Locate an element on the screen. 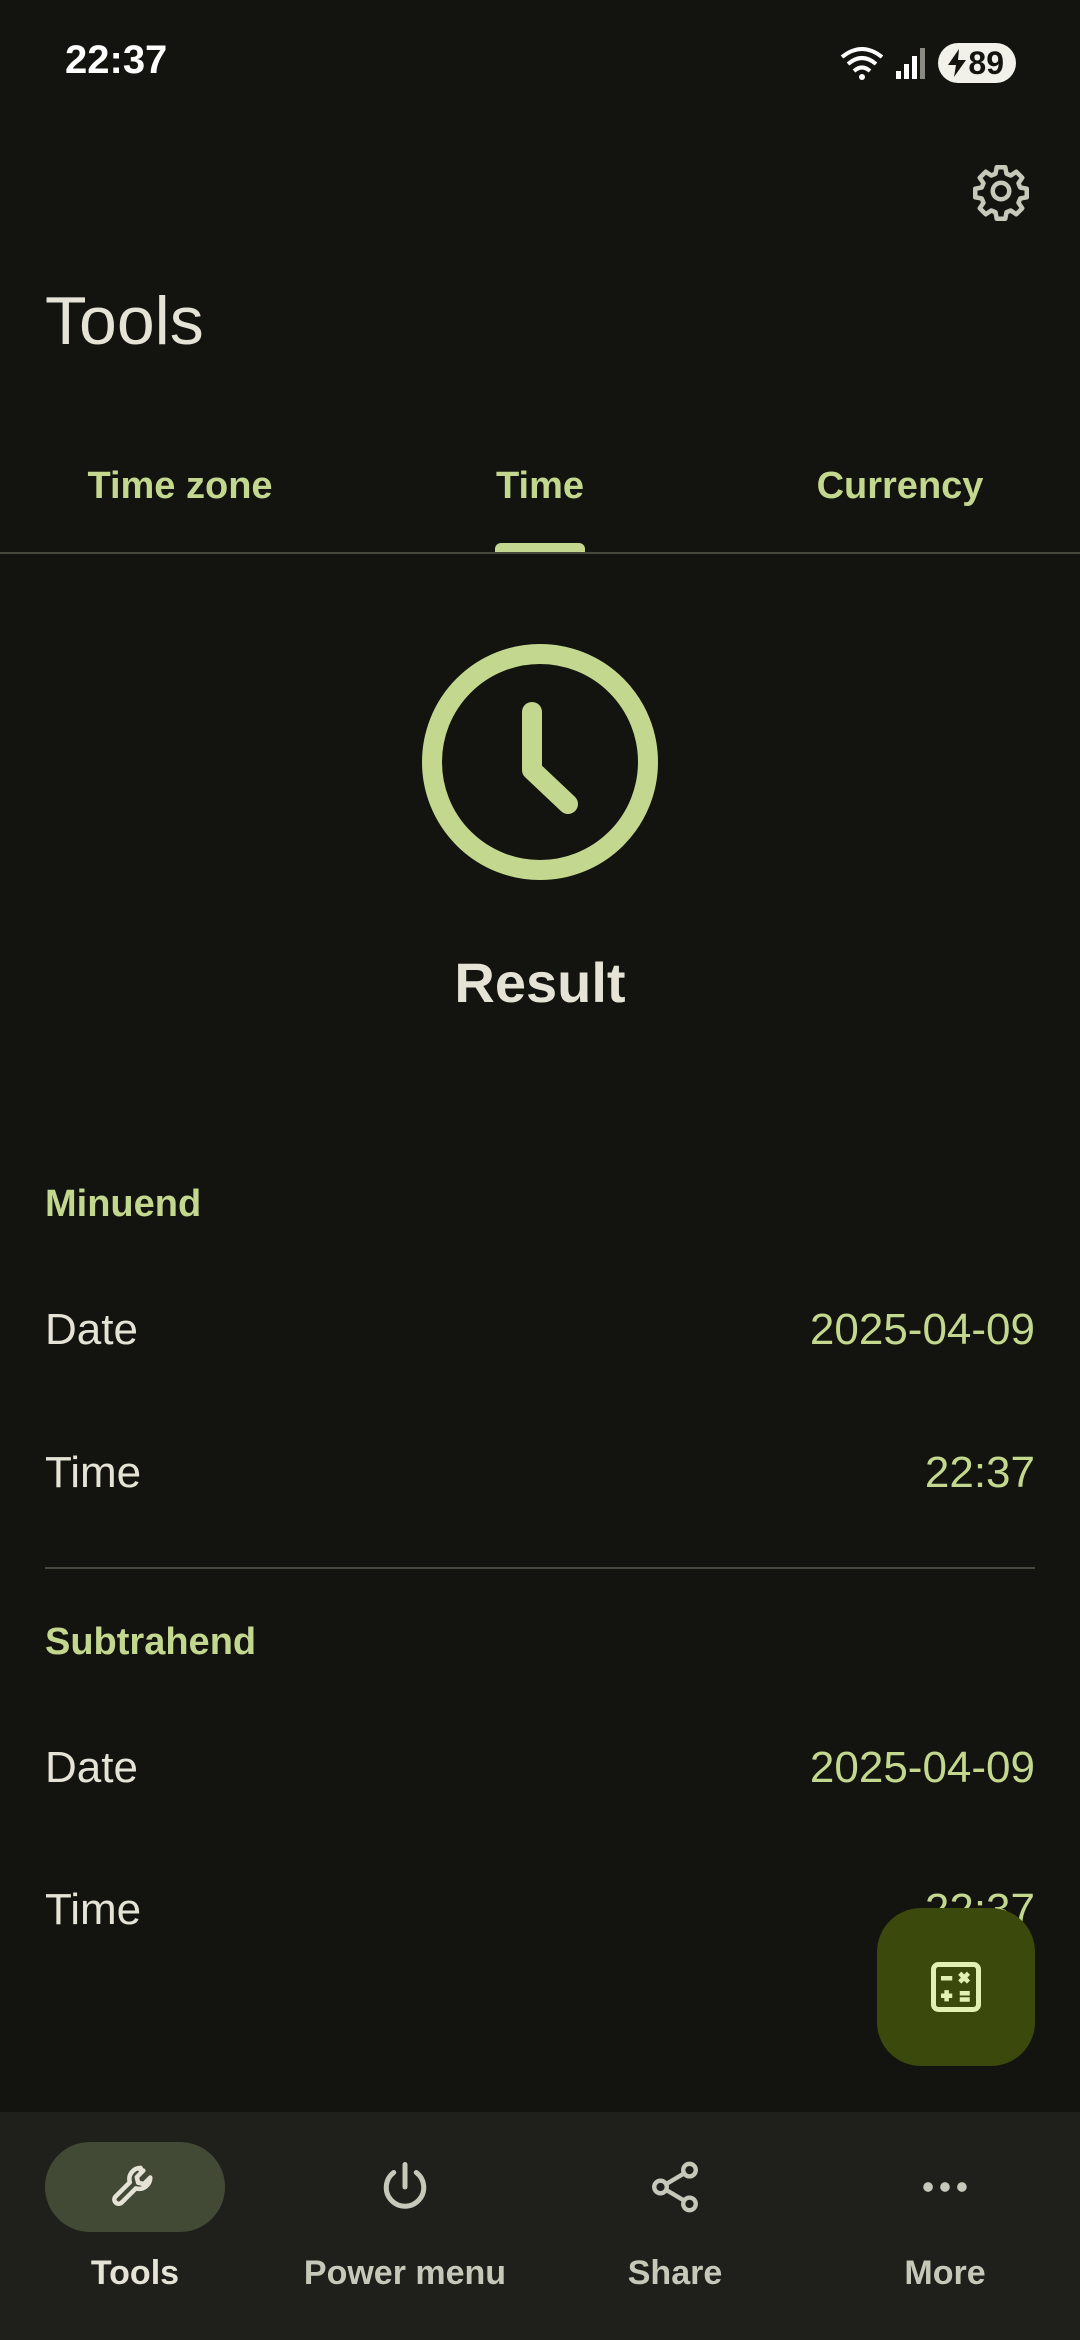 The image size is (1080, 2340). clock-icon is located at coordinates (540, 762).